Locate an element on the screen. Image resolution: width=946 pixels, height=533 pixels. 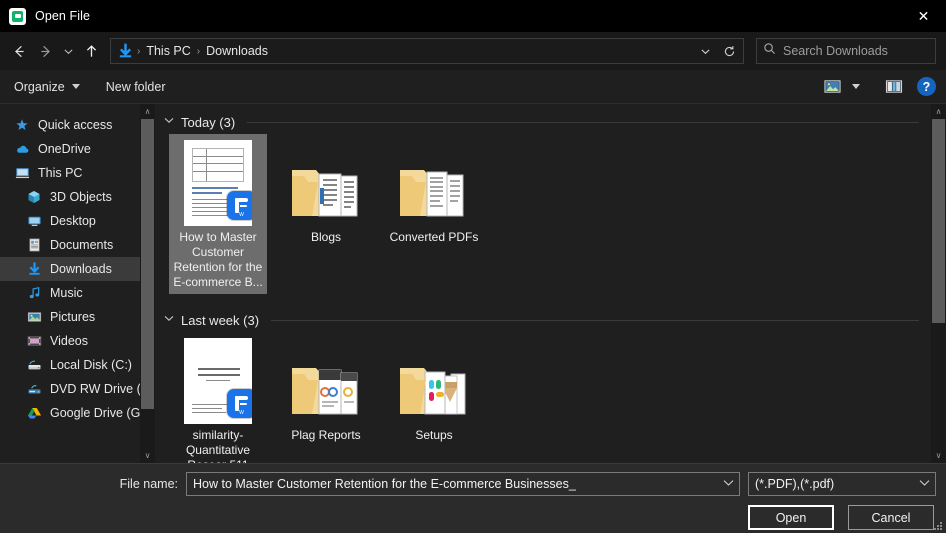
navigation-bar: › This PC › Downloads Search Downloads is located at coordinates (473, 51).